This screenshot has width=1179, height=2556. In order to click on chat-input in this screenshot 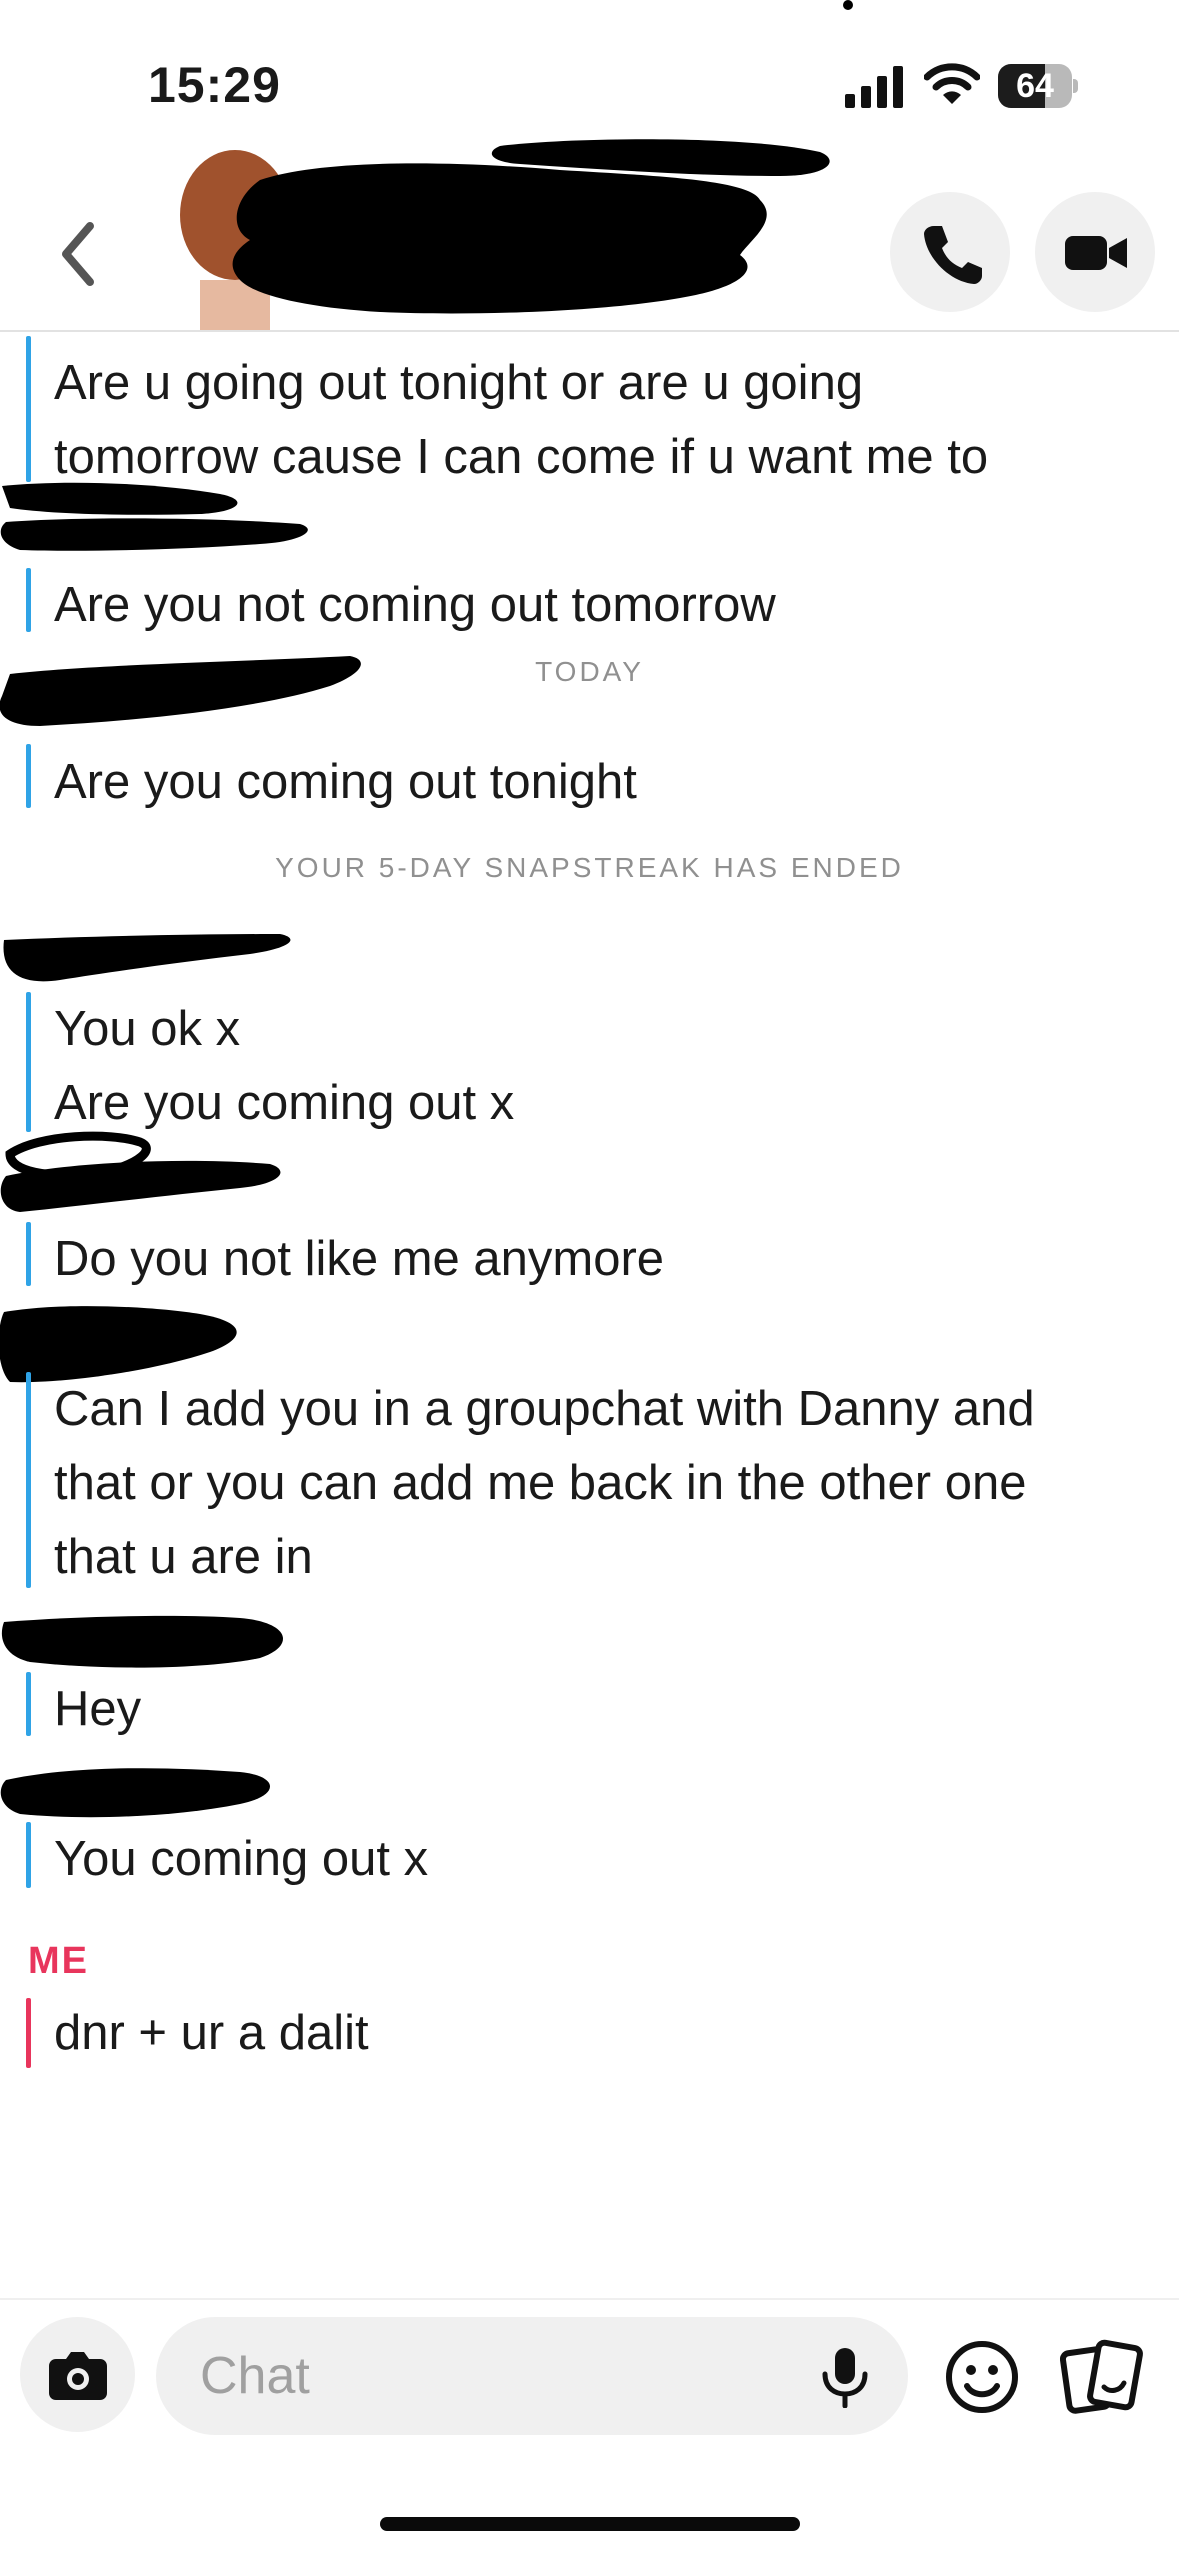, I will do `click(532, 2376)`.